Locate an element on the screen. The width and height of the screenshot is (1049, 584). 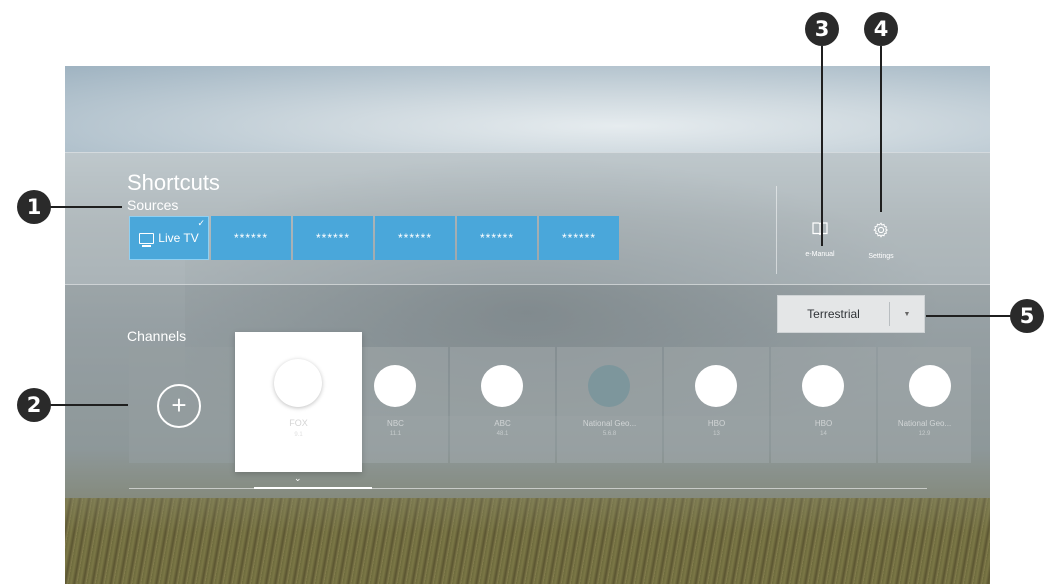
channel-number: 12.9 is located at coordinates (924, 434).